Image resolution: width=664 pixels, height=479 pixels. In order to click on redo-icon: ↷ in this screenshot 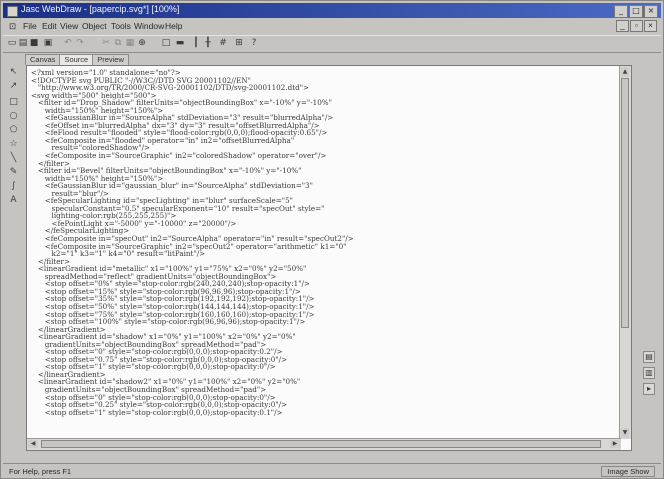, I will do `click(80, 43)`.